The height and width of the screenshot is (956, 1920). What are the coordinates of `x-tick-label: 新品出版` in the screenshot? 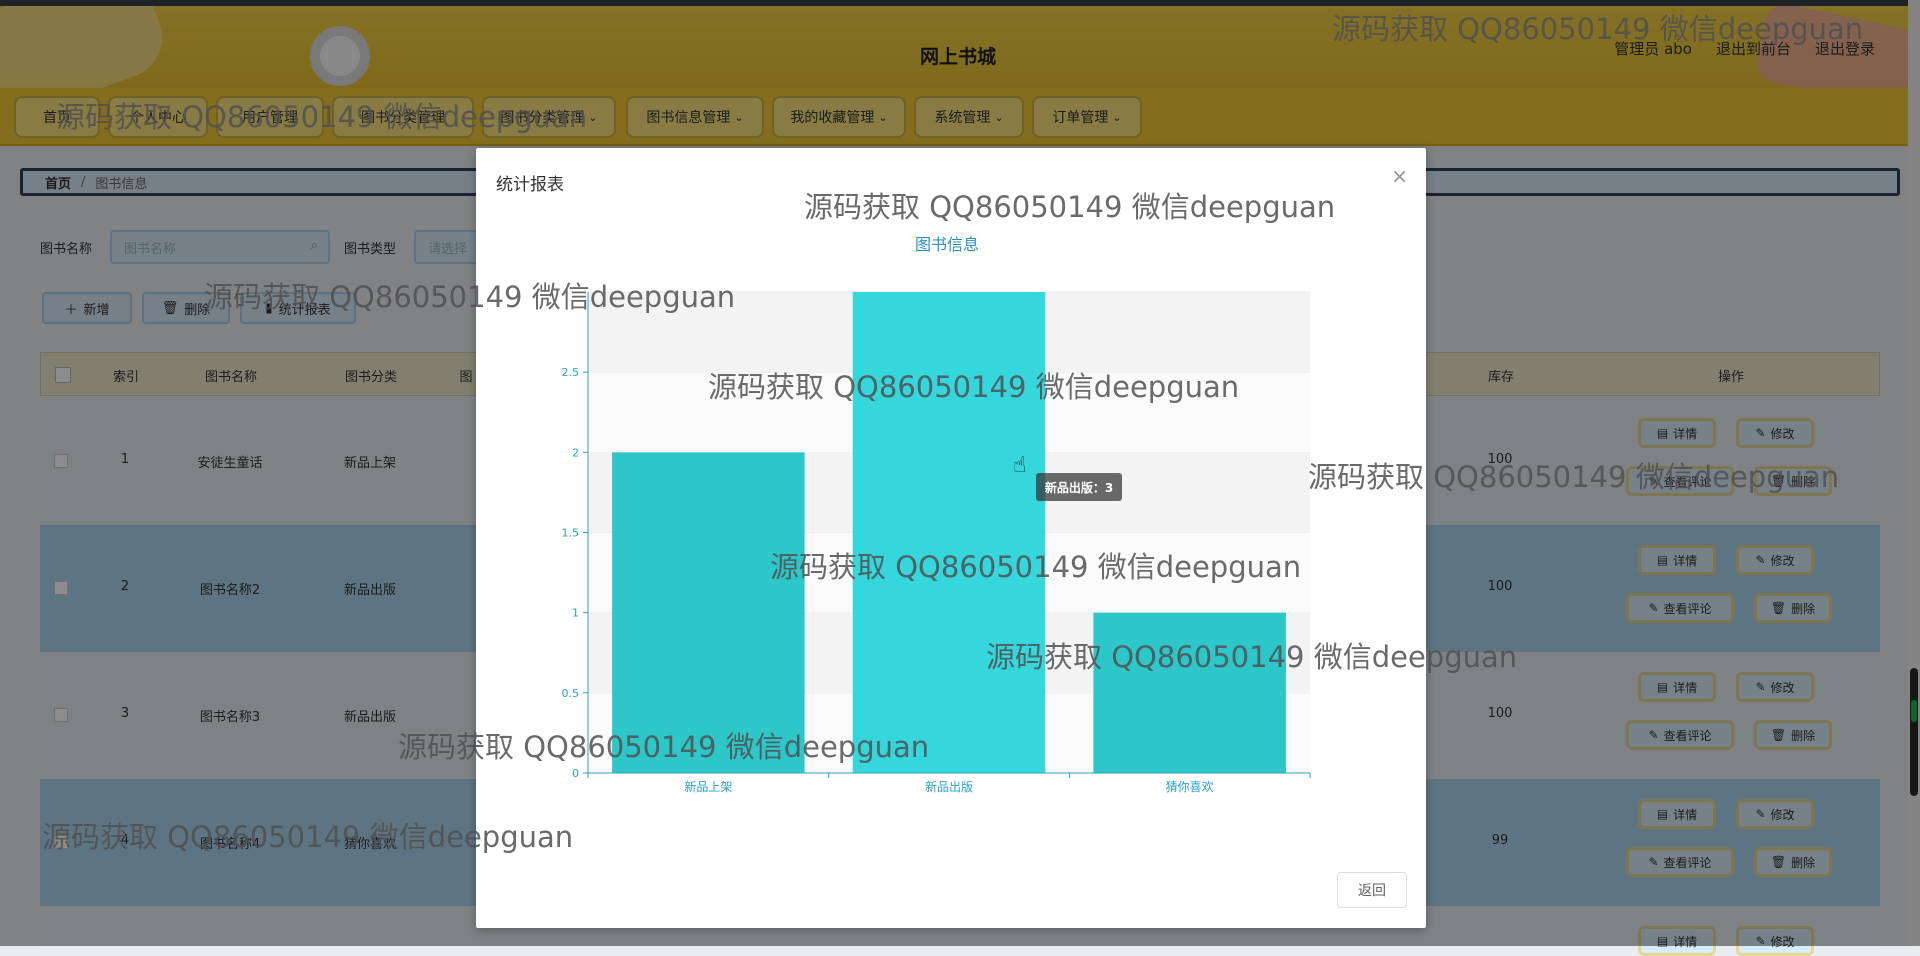 It's located at (949, 786).